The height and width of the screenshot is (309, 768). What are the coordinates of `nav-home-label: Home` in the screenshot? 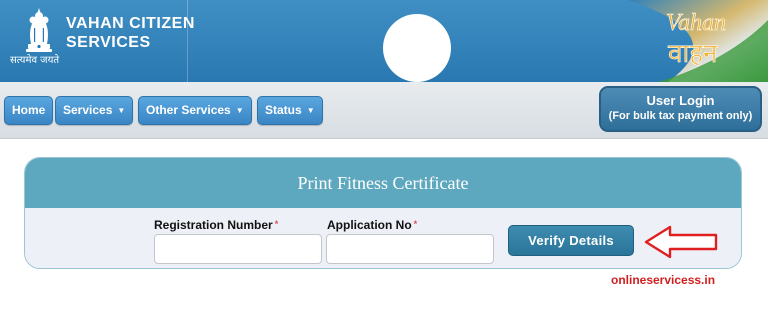 It's located at (29, 110).